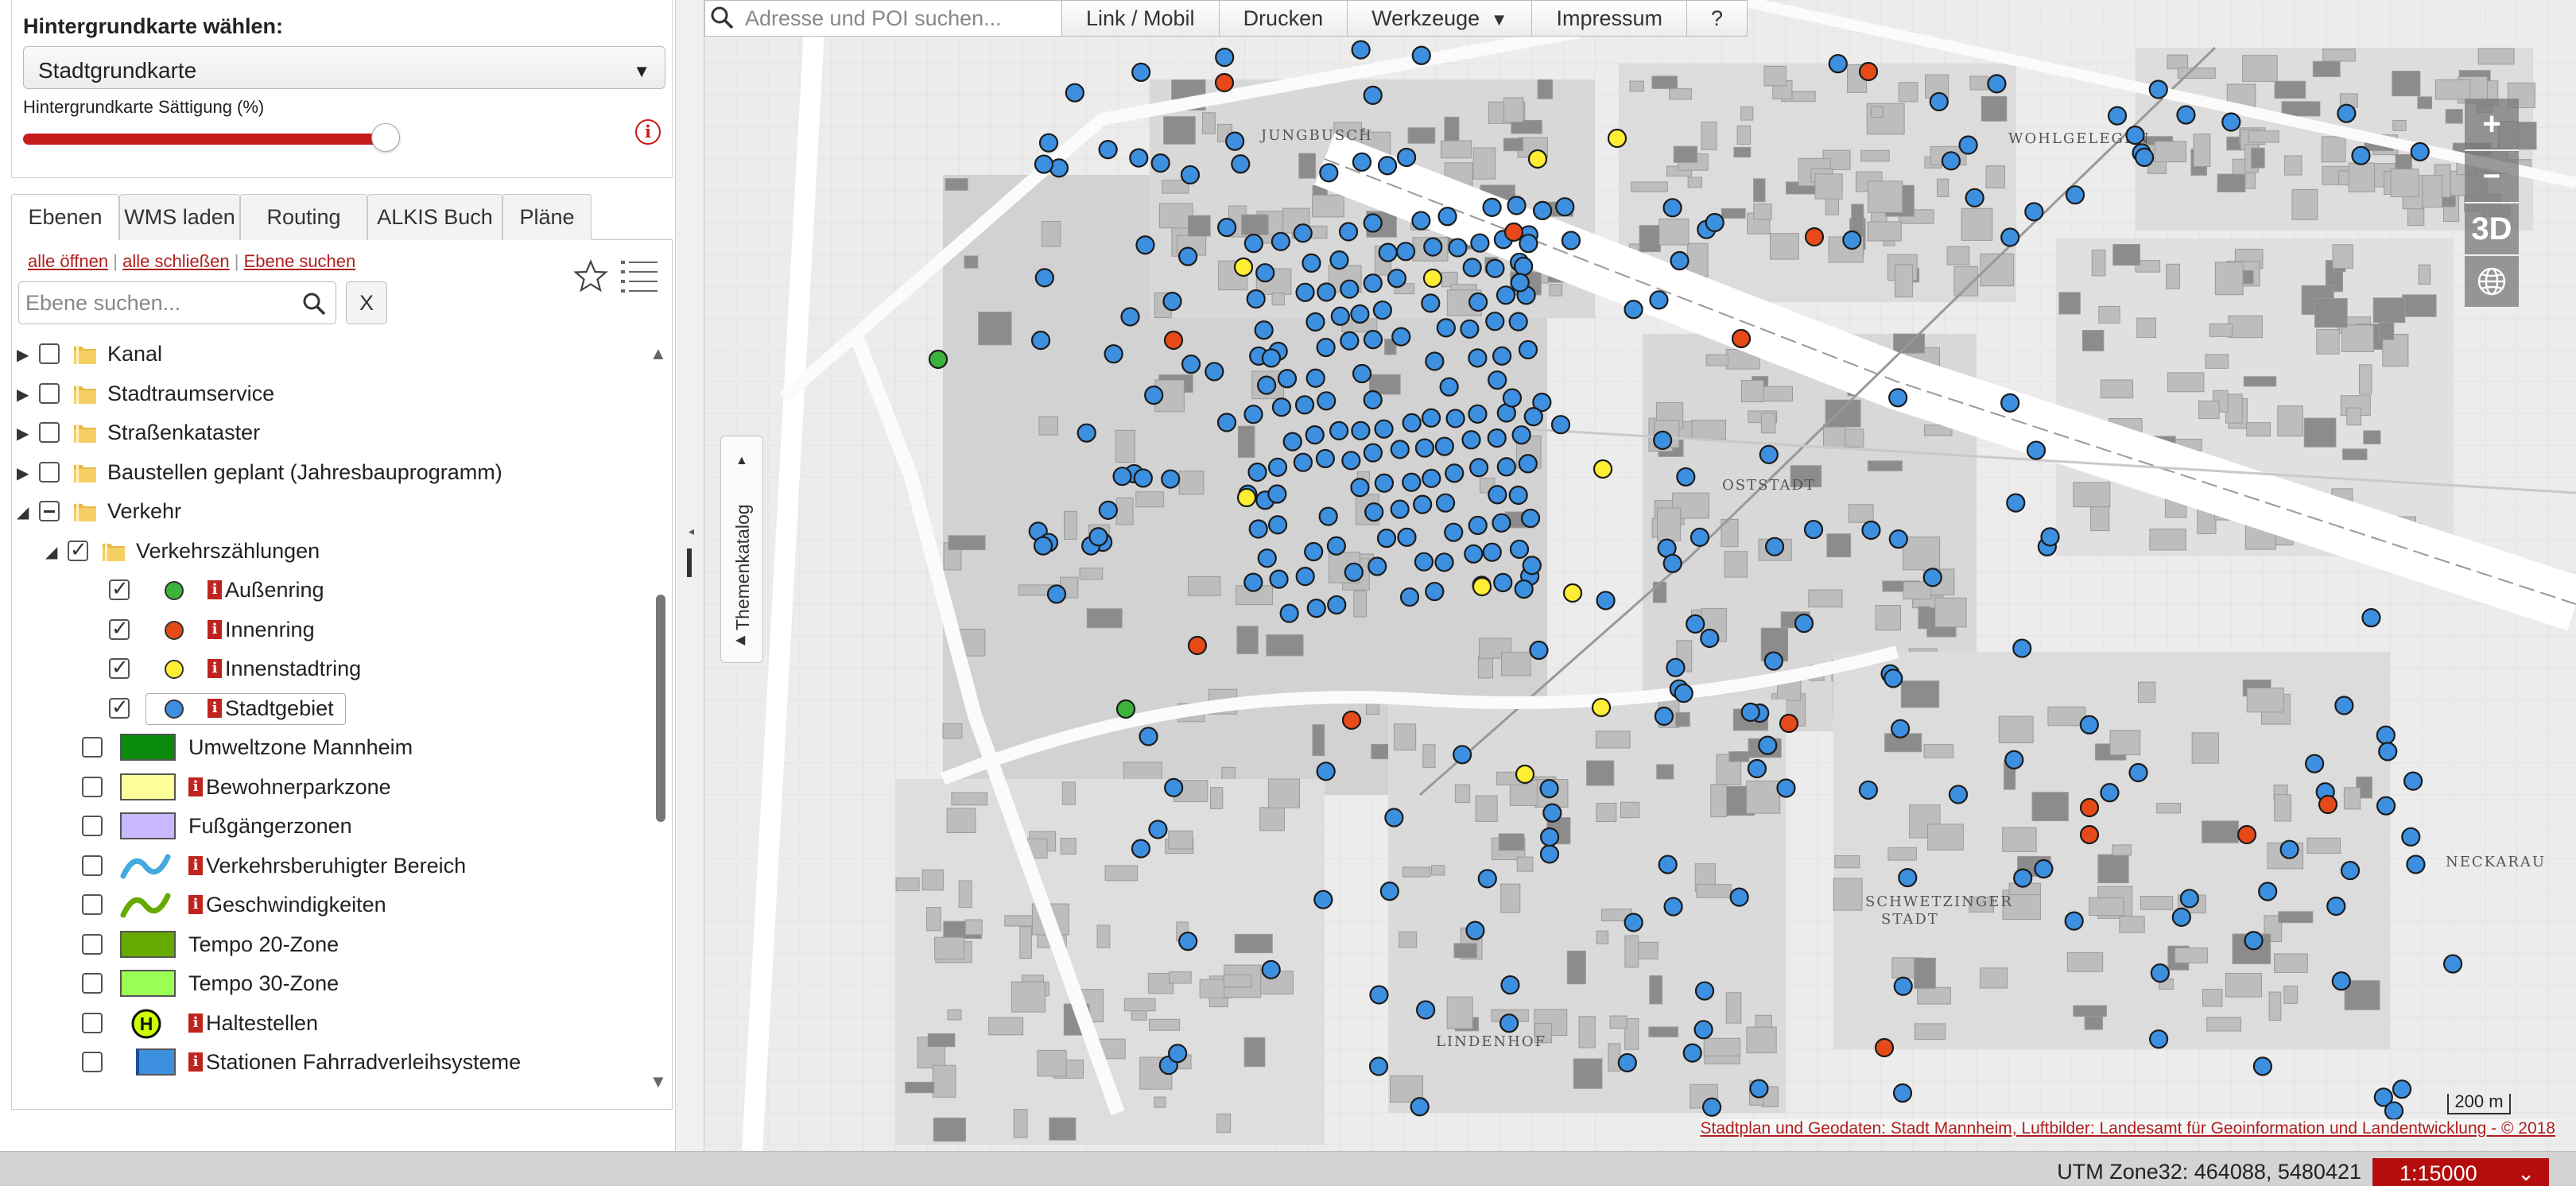 This screenshot has height=1186, width=2576. Describe the element at coordinates (1718, 18) in the screenshot. I see `help-button: ?` at that location.